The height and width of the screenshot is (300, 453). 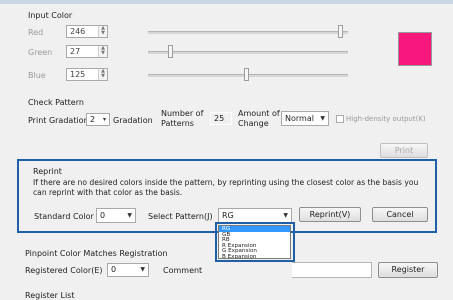 I want to click on amount-of-change-select: Normal ▼, so click(x=305, y=118).